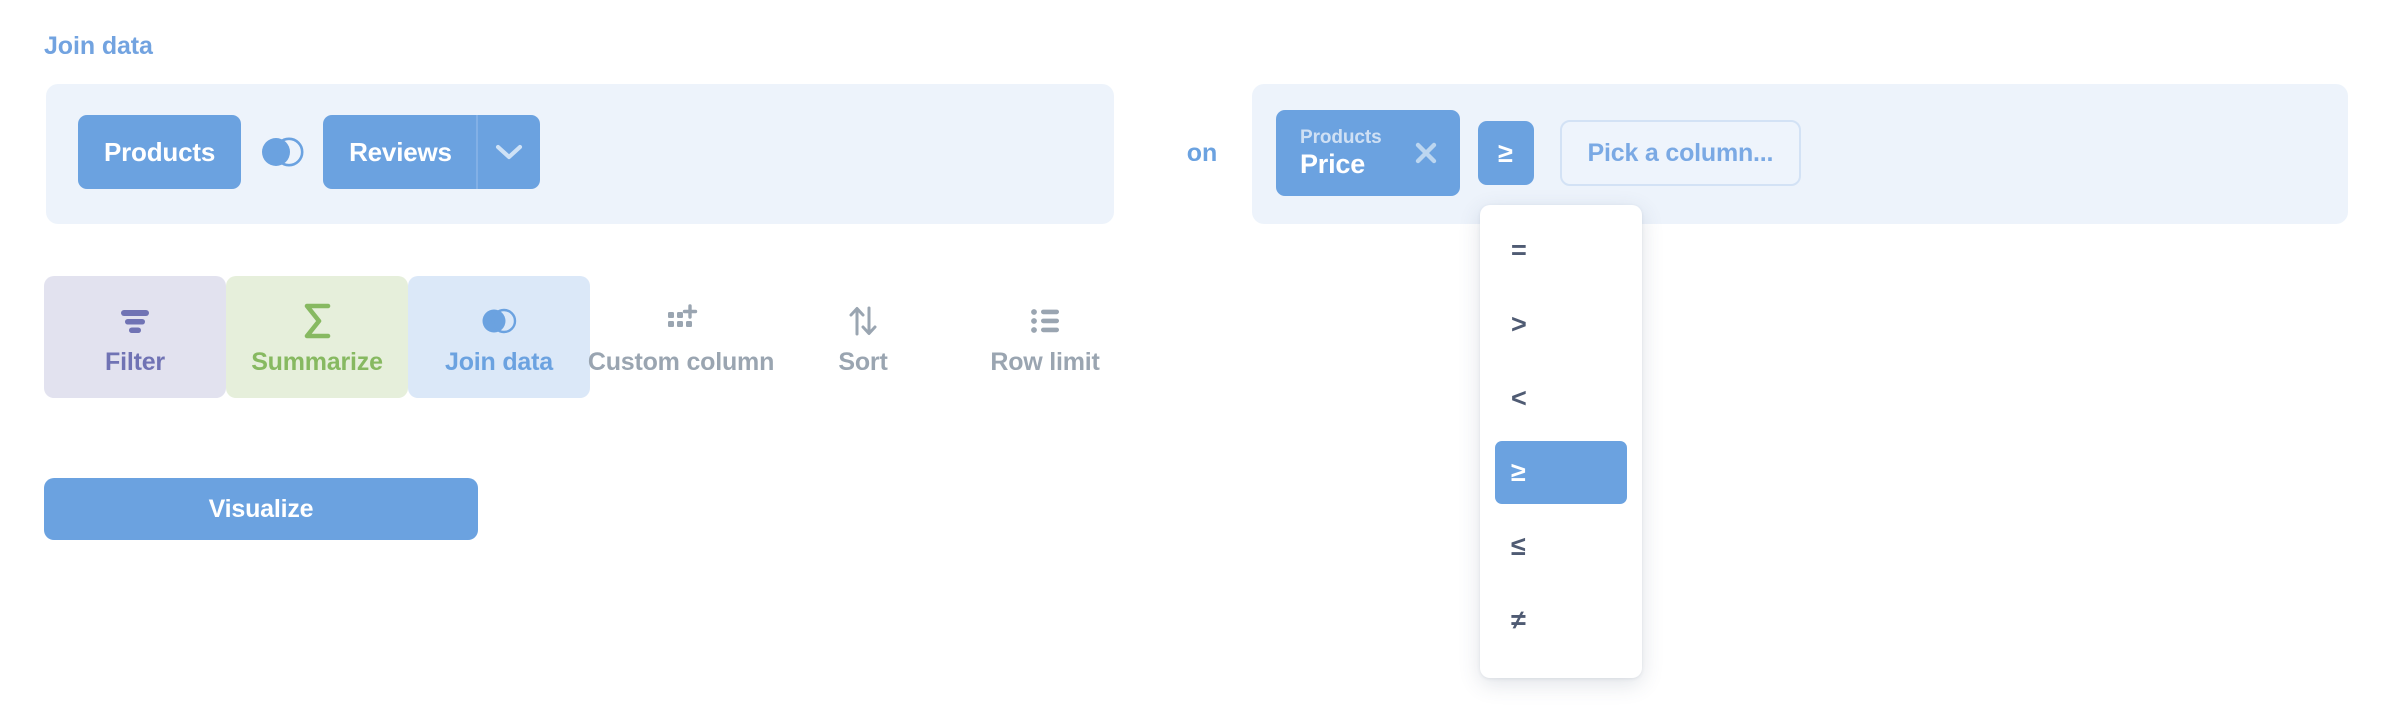 The image size is (2388, 726). I want to click on join-left-column-text: Products Price, so click(1341, 153).